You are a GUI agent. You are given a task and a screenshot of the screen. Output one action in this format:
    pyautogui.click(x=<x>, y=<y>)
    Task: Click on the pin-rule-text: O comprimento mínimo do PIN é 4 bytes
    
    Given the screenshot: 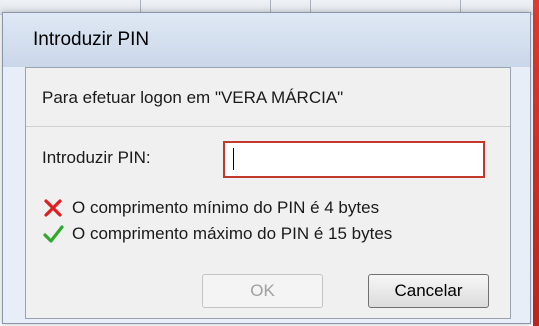 What is the action you would take?
    pyautogui.click(x=226, y=207)
    